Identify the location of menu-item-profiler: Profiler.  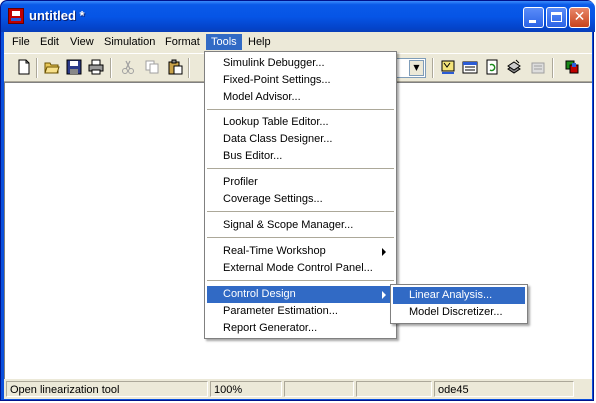
(300, 182).